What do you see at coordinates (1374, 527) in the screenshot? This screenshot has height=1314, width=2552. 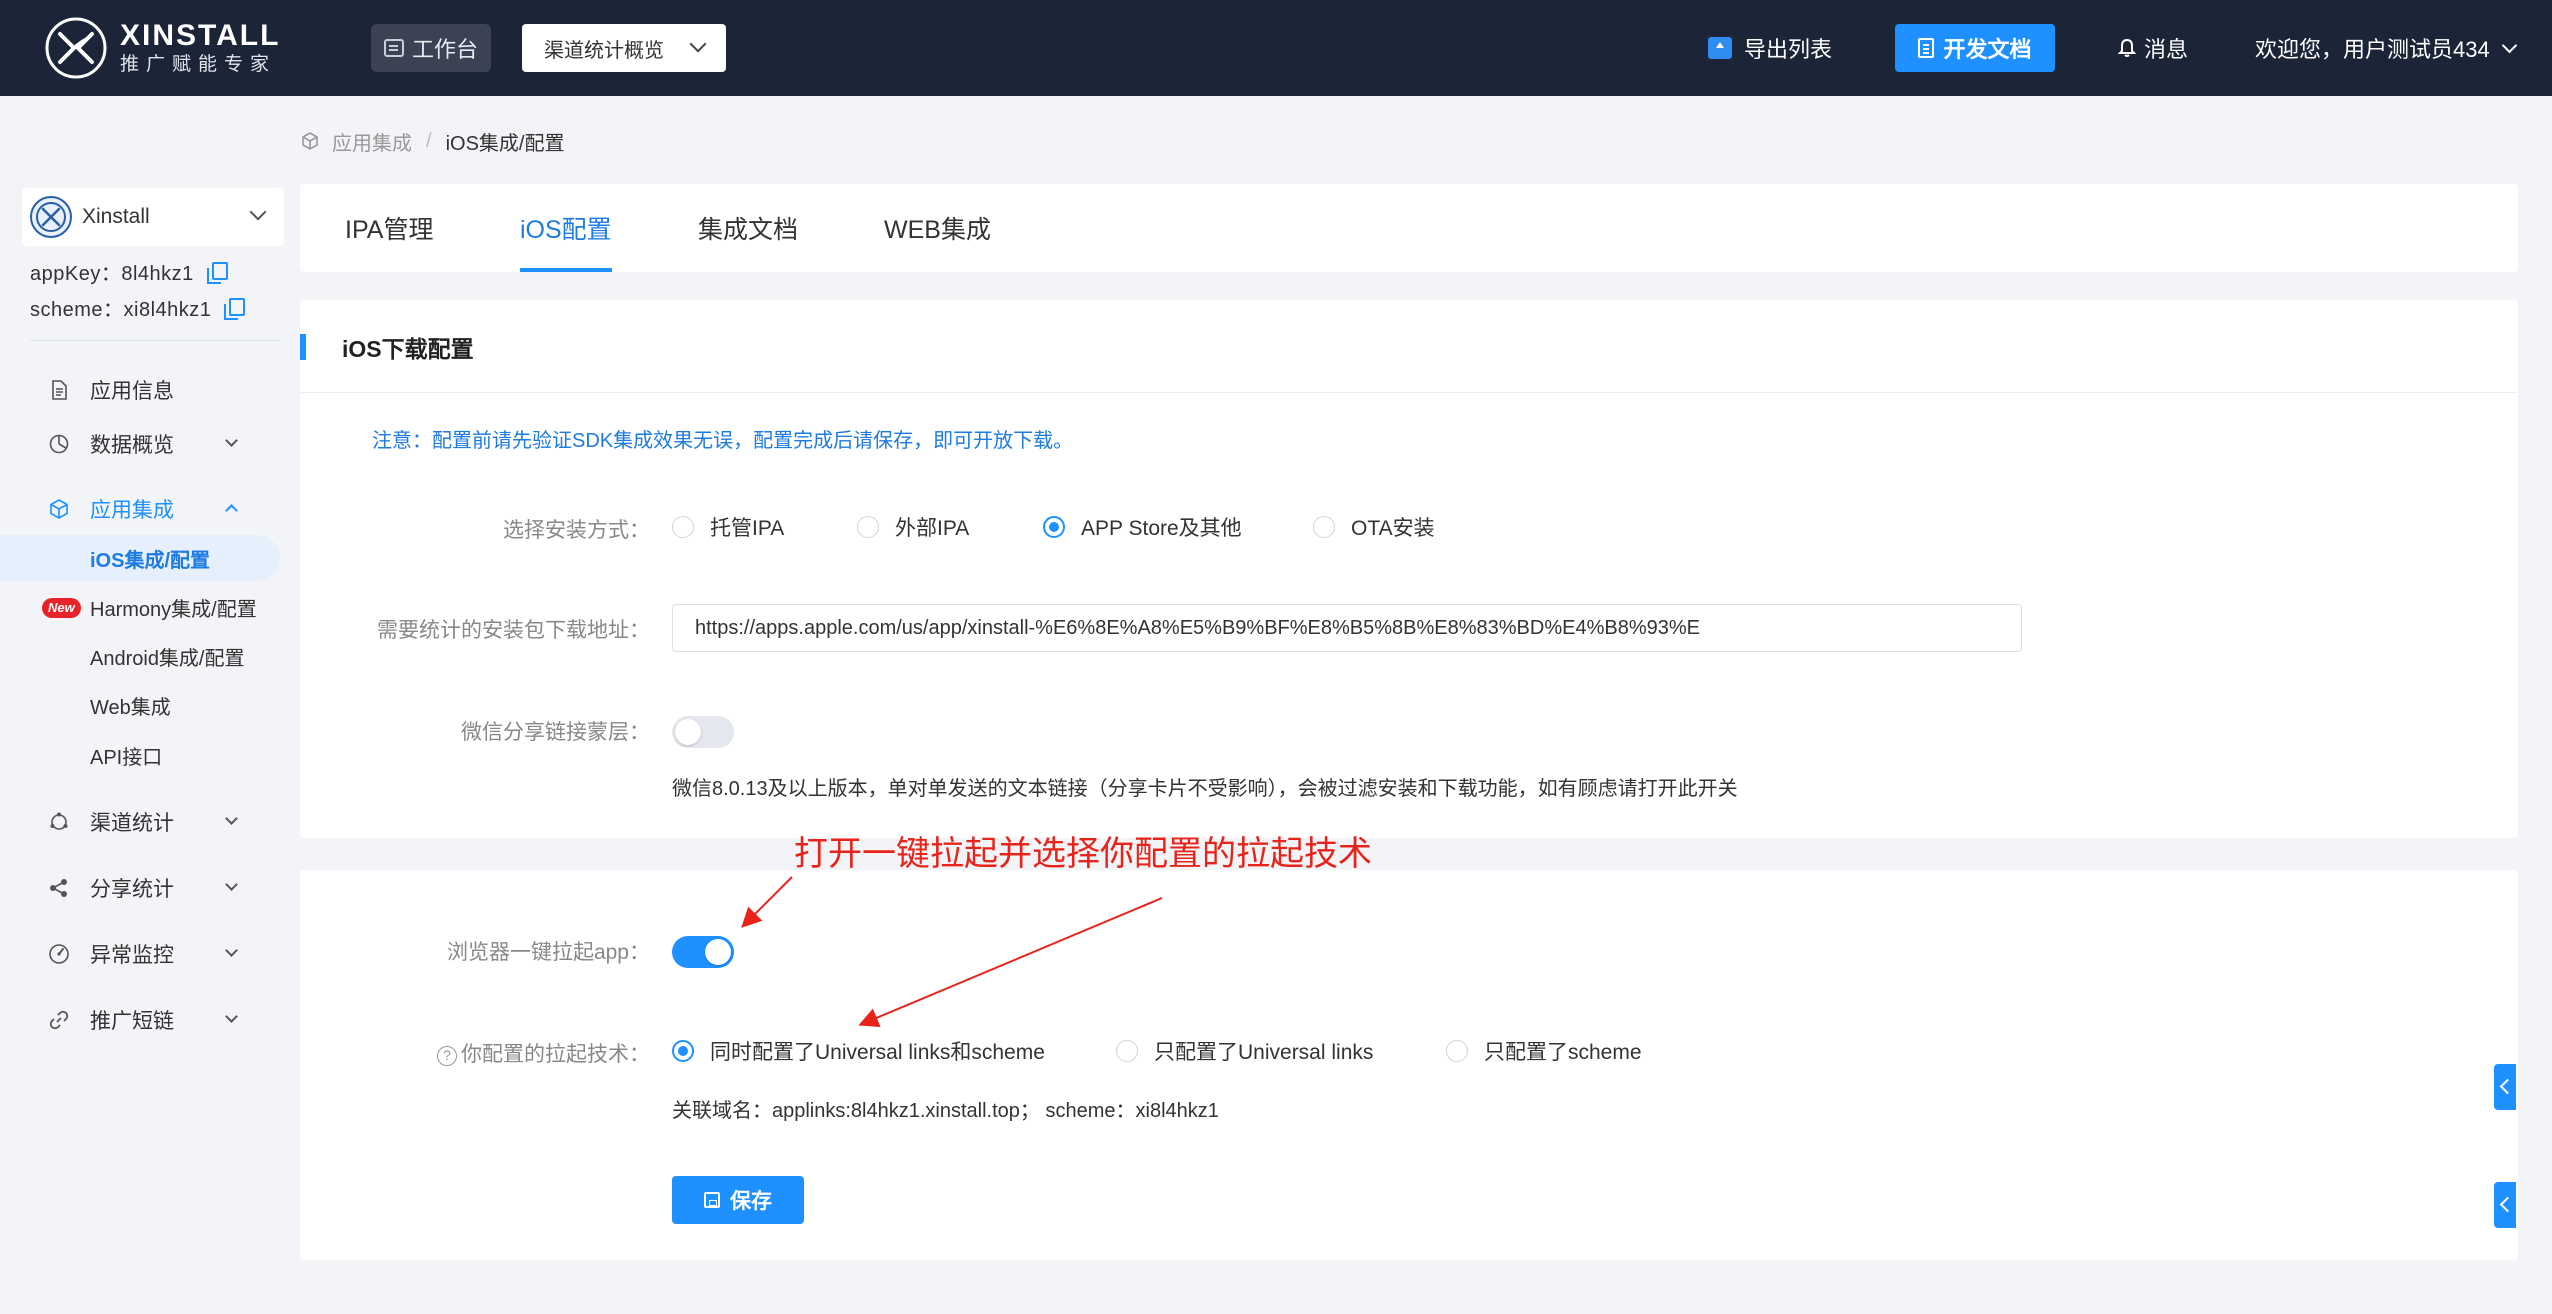 I see `radio-ota: OTA安装` at bounding box center [1374, 527].